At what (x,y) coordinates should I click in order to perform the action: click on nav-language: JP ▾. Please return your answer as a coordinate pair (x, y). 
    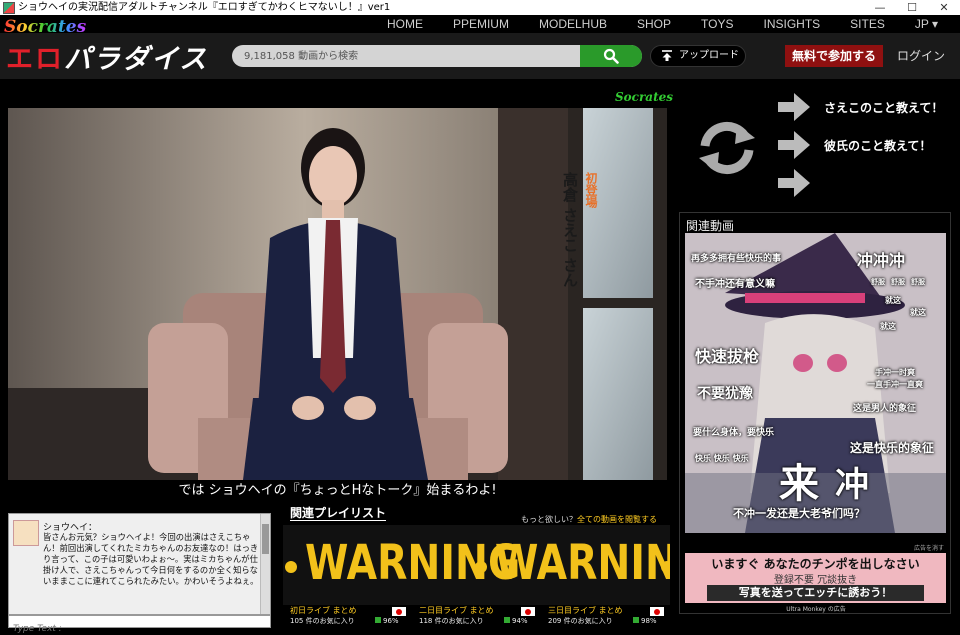
    Looking at the image, I should click on (926, 24).